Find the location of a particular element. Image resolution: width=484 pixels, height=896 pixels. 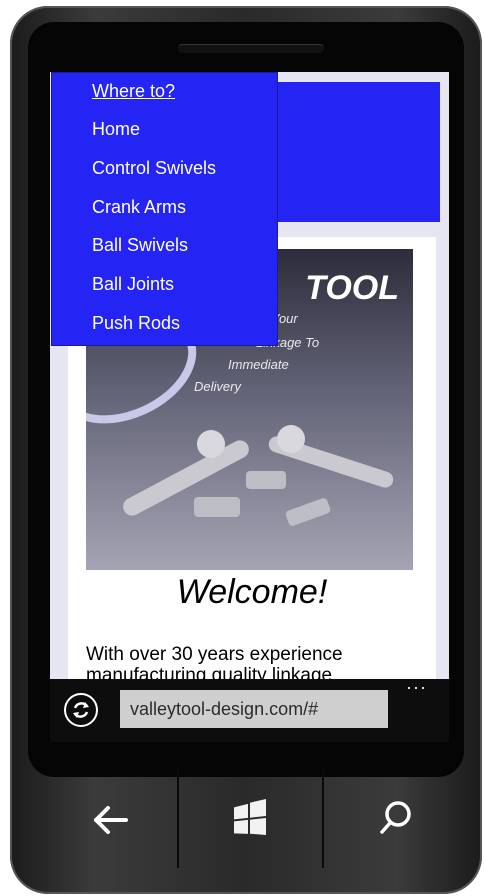

browser-address-bar: valleytool-design.com/# ··· is located at coordinates (249, 709).